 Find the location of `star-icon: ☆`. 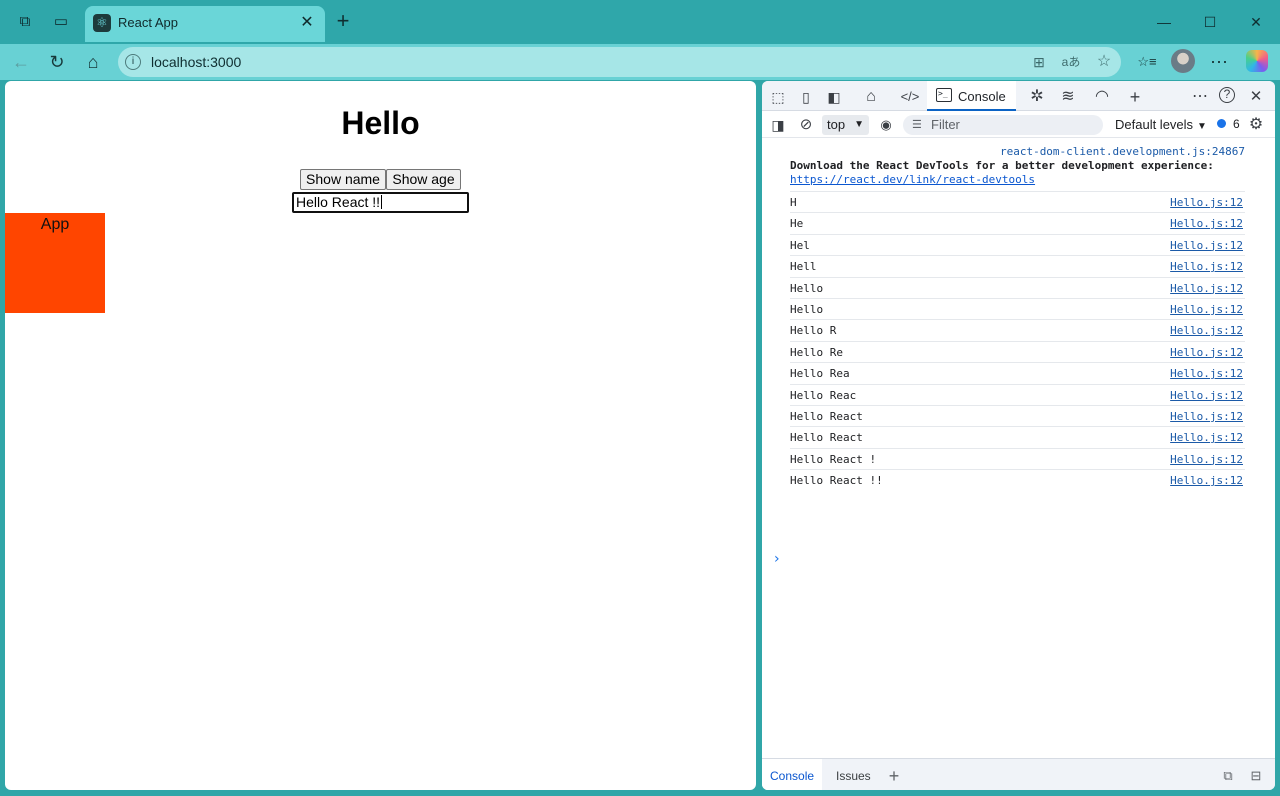

star-icon: ☆ is located at coordinates (1104, 62).